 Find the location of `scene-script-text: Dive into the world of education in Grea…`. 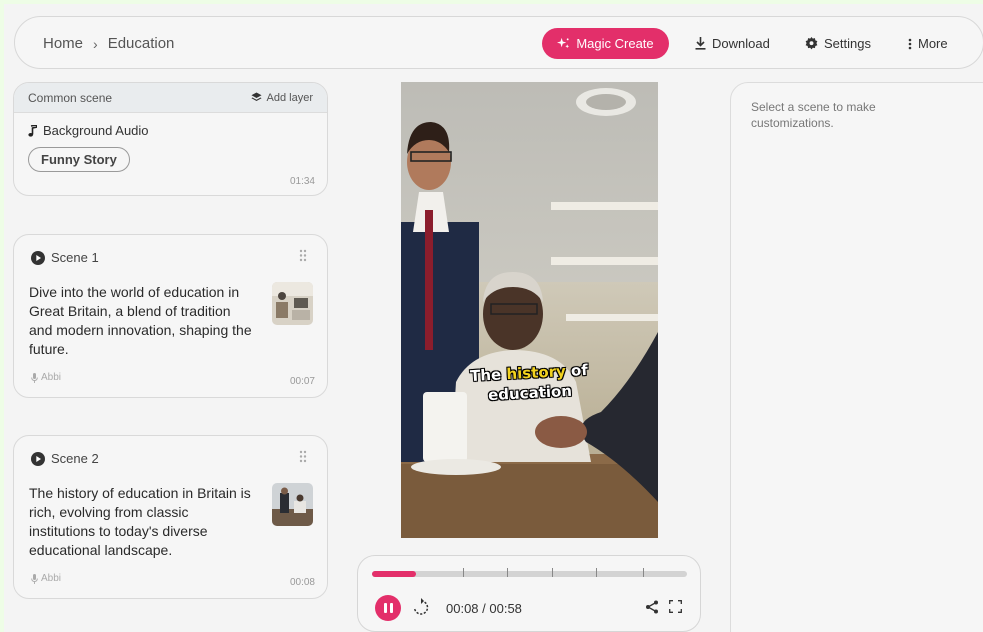

scene-script-text: Dive into the world of education in Grea… is located at coordinates (143, 321).